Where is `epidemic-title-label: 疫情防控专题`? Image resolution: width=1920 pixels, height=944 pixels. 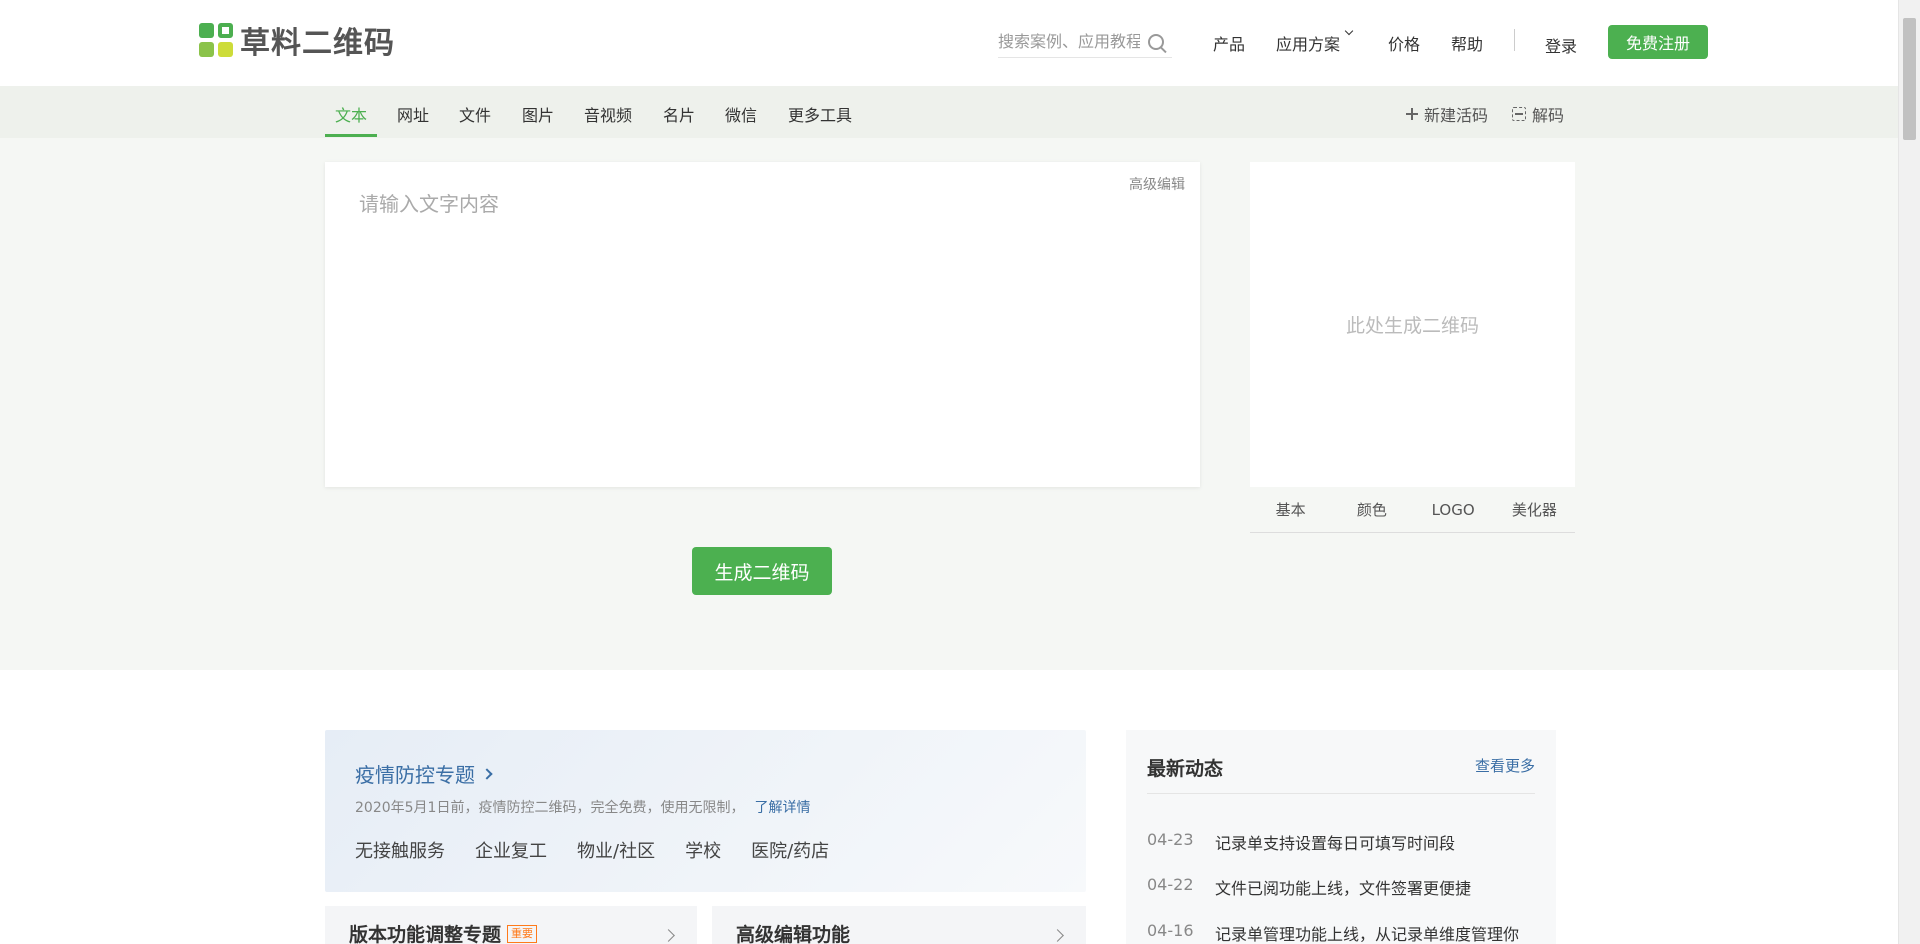
epidemic-title-label: 疫情防控专题 is located at coordinates (415, 775).